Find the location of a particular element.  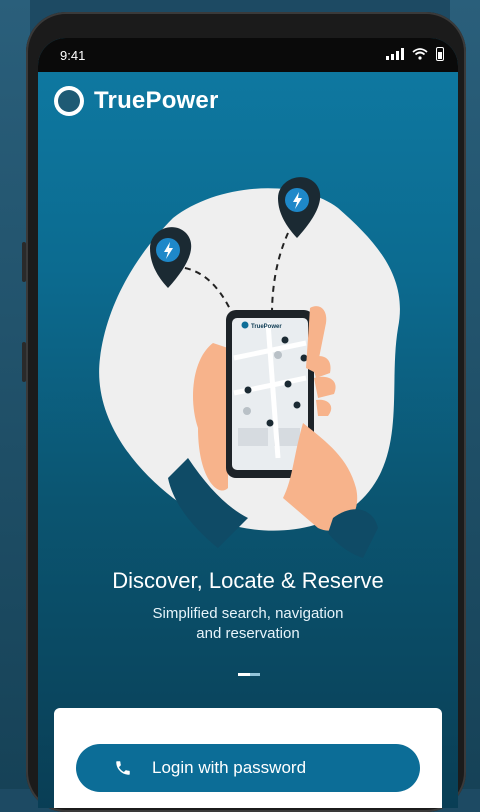

brand-header: TruePower is located at coordinates (136, 101).